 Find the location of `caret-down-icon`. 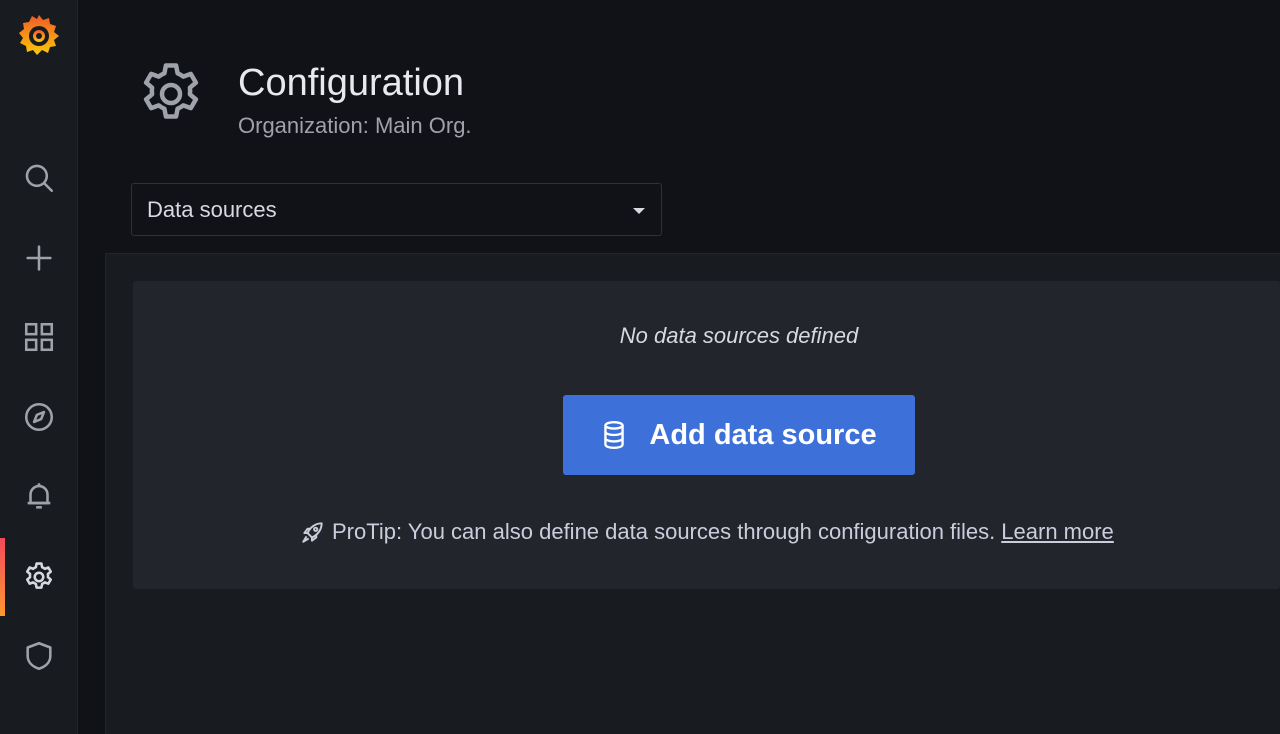

caret-down-icon is located at coordinates (639, 211).